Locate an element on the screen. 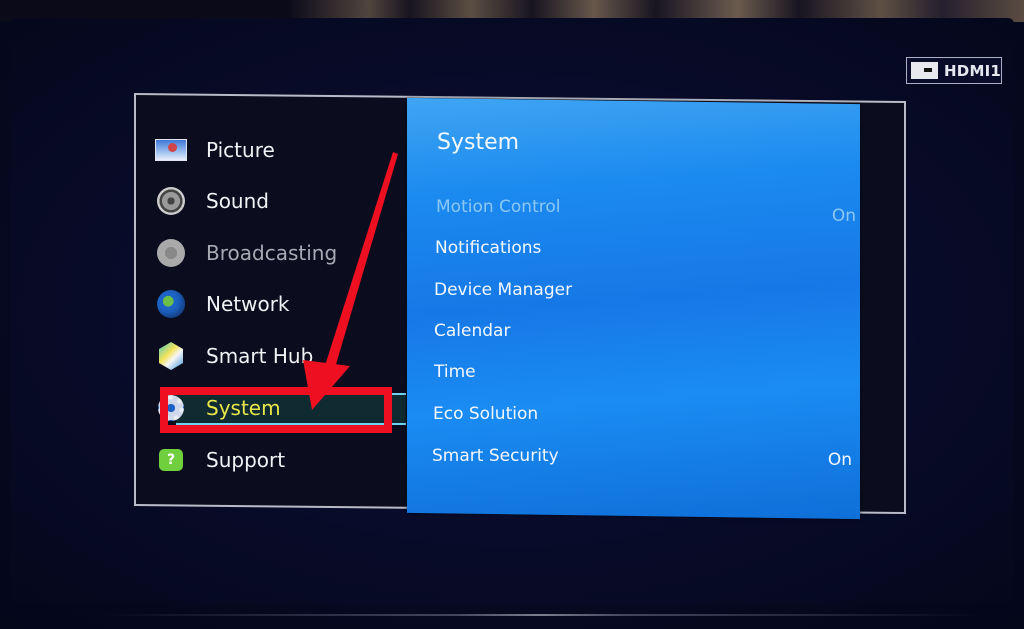 Image resolution: width=1024 pixels, height=629 pixels. submenu-item-calendar: Calendar is located at coordinates (644, 331).